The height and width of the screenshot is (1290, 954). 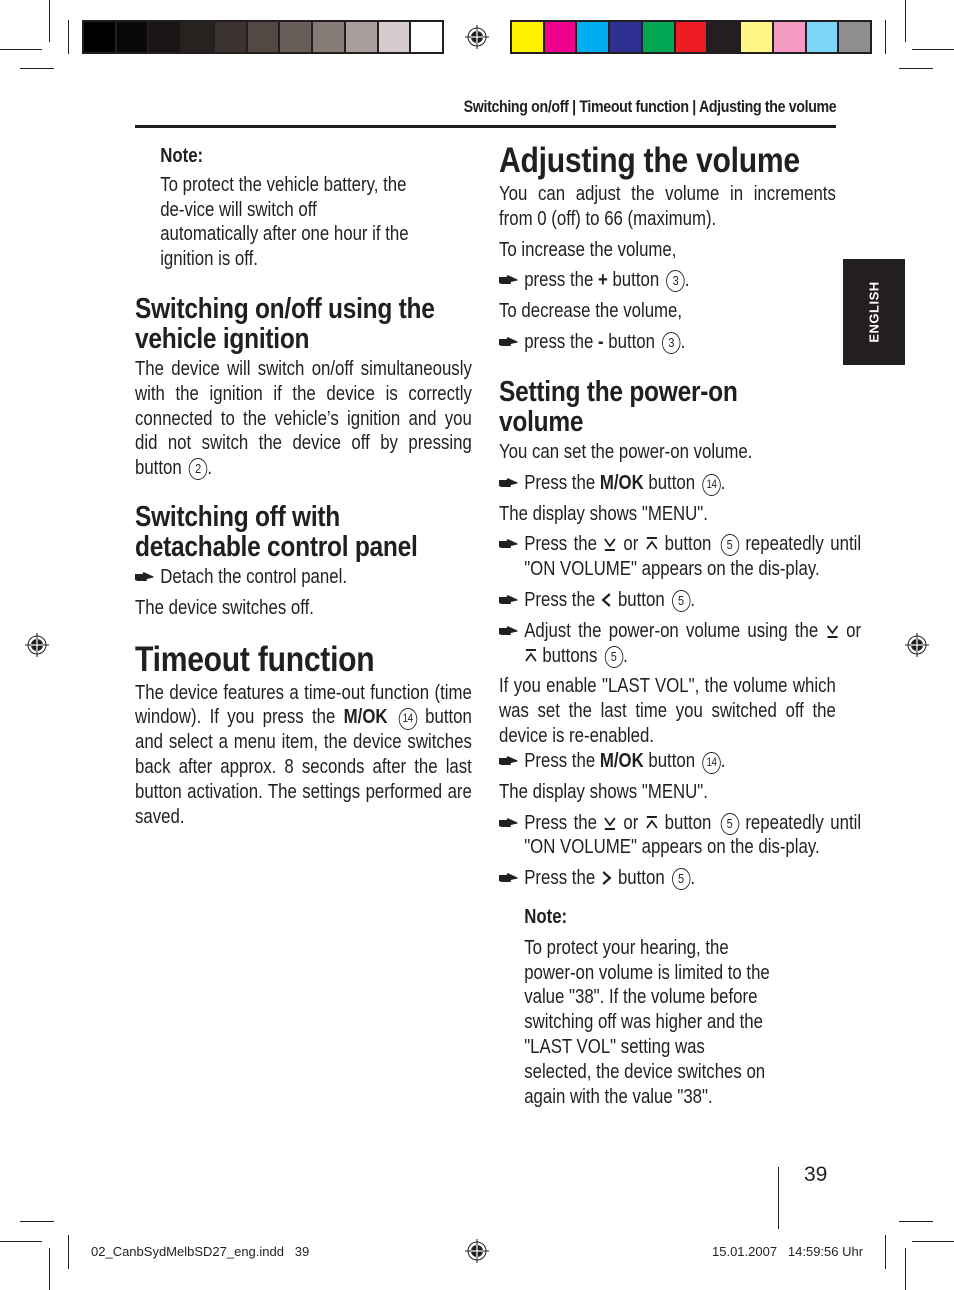 I want to click on step-text: Detach the control panel., so click(x=253, y=576).